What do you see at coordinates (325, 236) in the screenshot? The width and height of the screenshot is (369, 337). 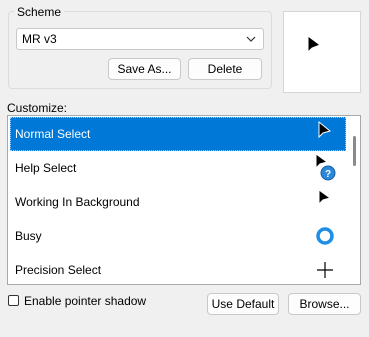 I see `busy-ring-icon` at bounding box center [325, 236].